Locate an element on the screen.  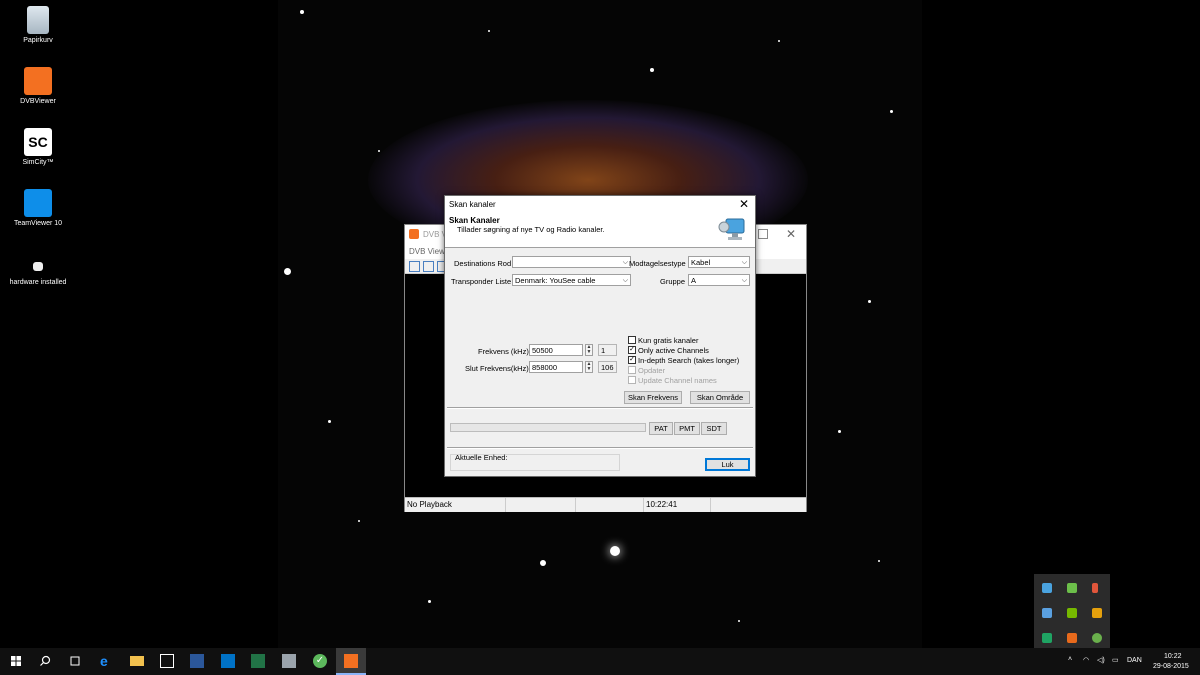
chevron-down-icon: ⌵ is located at coordinates (744, 280).